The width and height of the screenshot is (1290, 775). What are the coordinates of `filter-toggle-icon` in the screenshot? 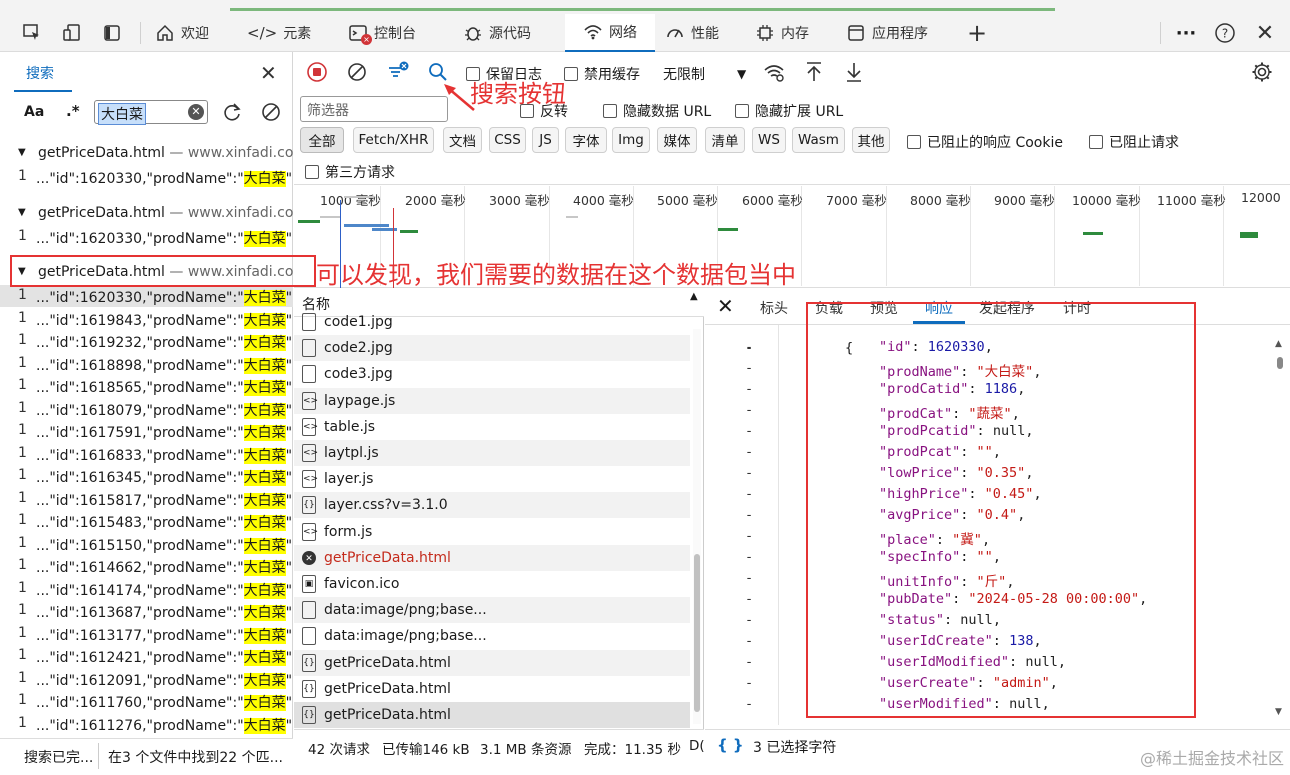 It's located at (398, 72).